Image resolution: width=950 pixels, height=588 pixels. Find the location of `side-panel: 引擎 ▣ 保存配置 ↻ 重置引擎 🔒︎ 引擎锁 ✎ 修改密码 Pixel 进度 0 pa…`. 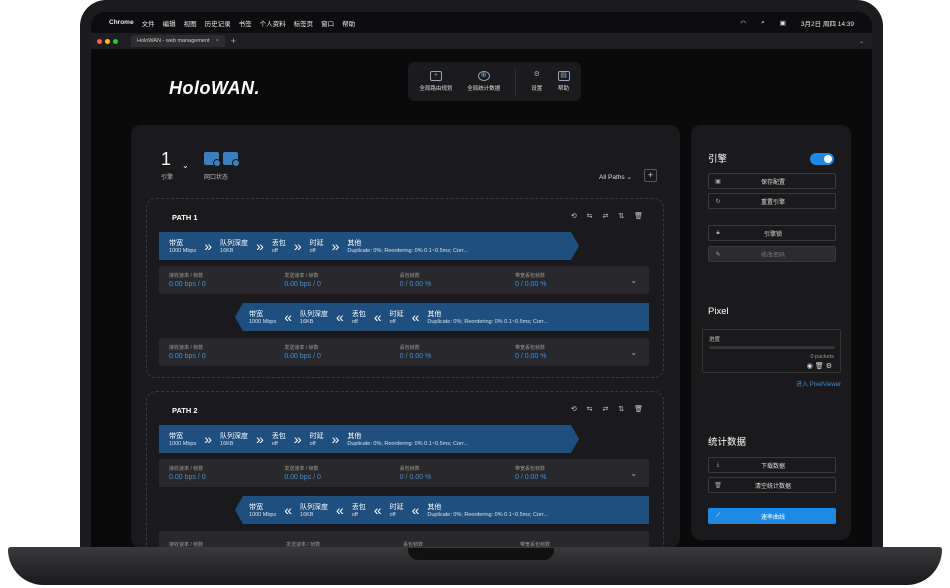

side-panel: 引擎 ▣ 保存配置 ↻ 重置引擎 🔒︎ 引擎锁 ✎ 修改密码 Pixel 进度 0 pa… is located at coordinates (771, 332).